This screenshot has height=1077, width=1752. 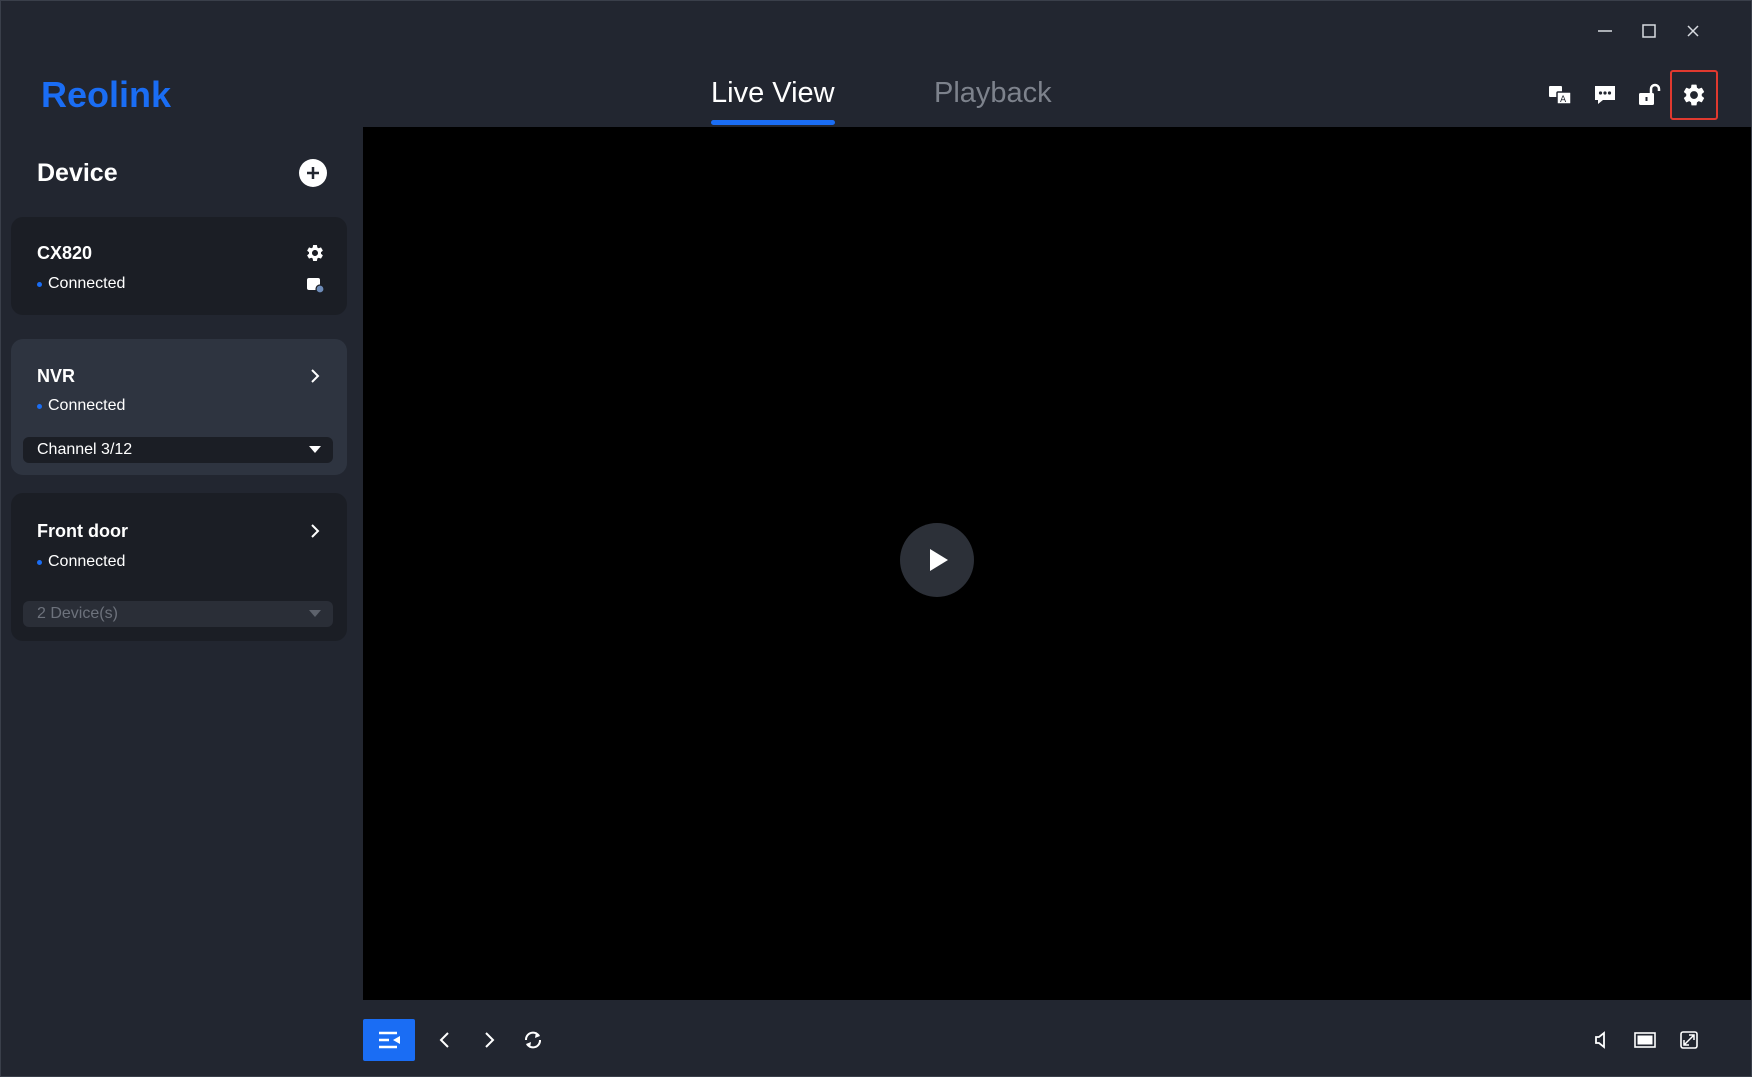 I want to click on minimize-icon, so click(x=1605, y=31).